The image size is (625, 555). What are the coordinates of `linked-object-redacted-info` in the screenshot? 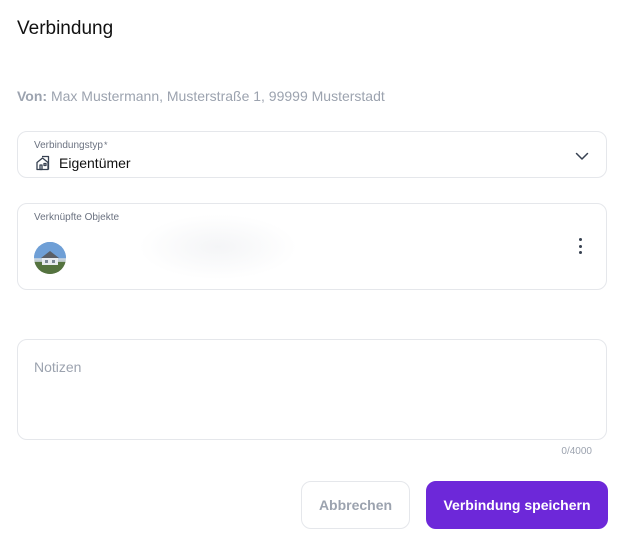 It's located at (218, 247).